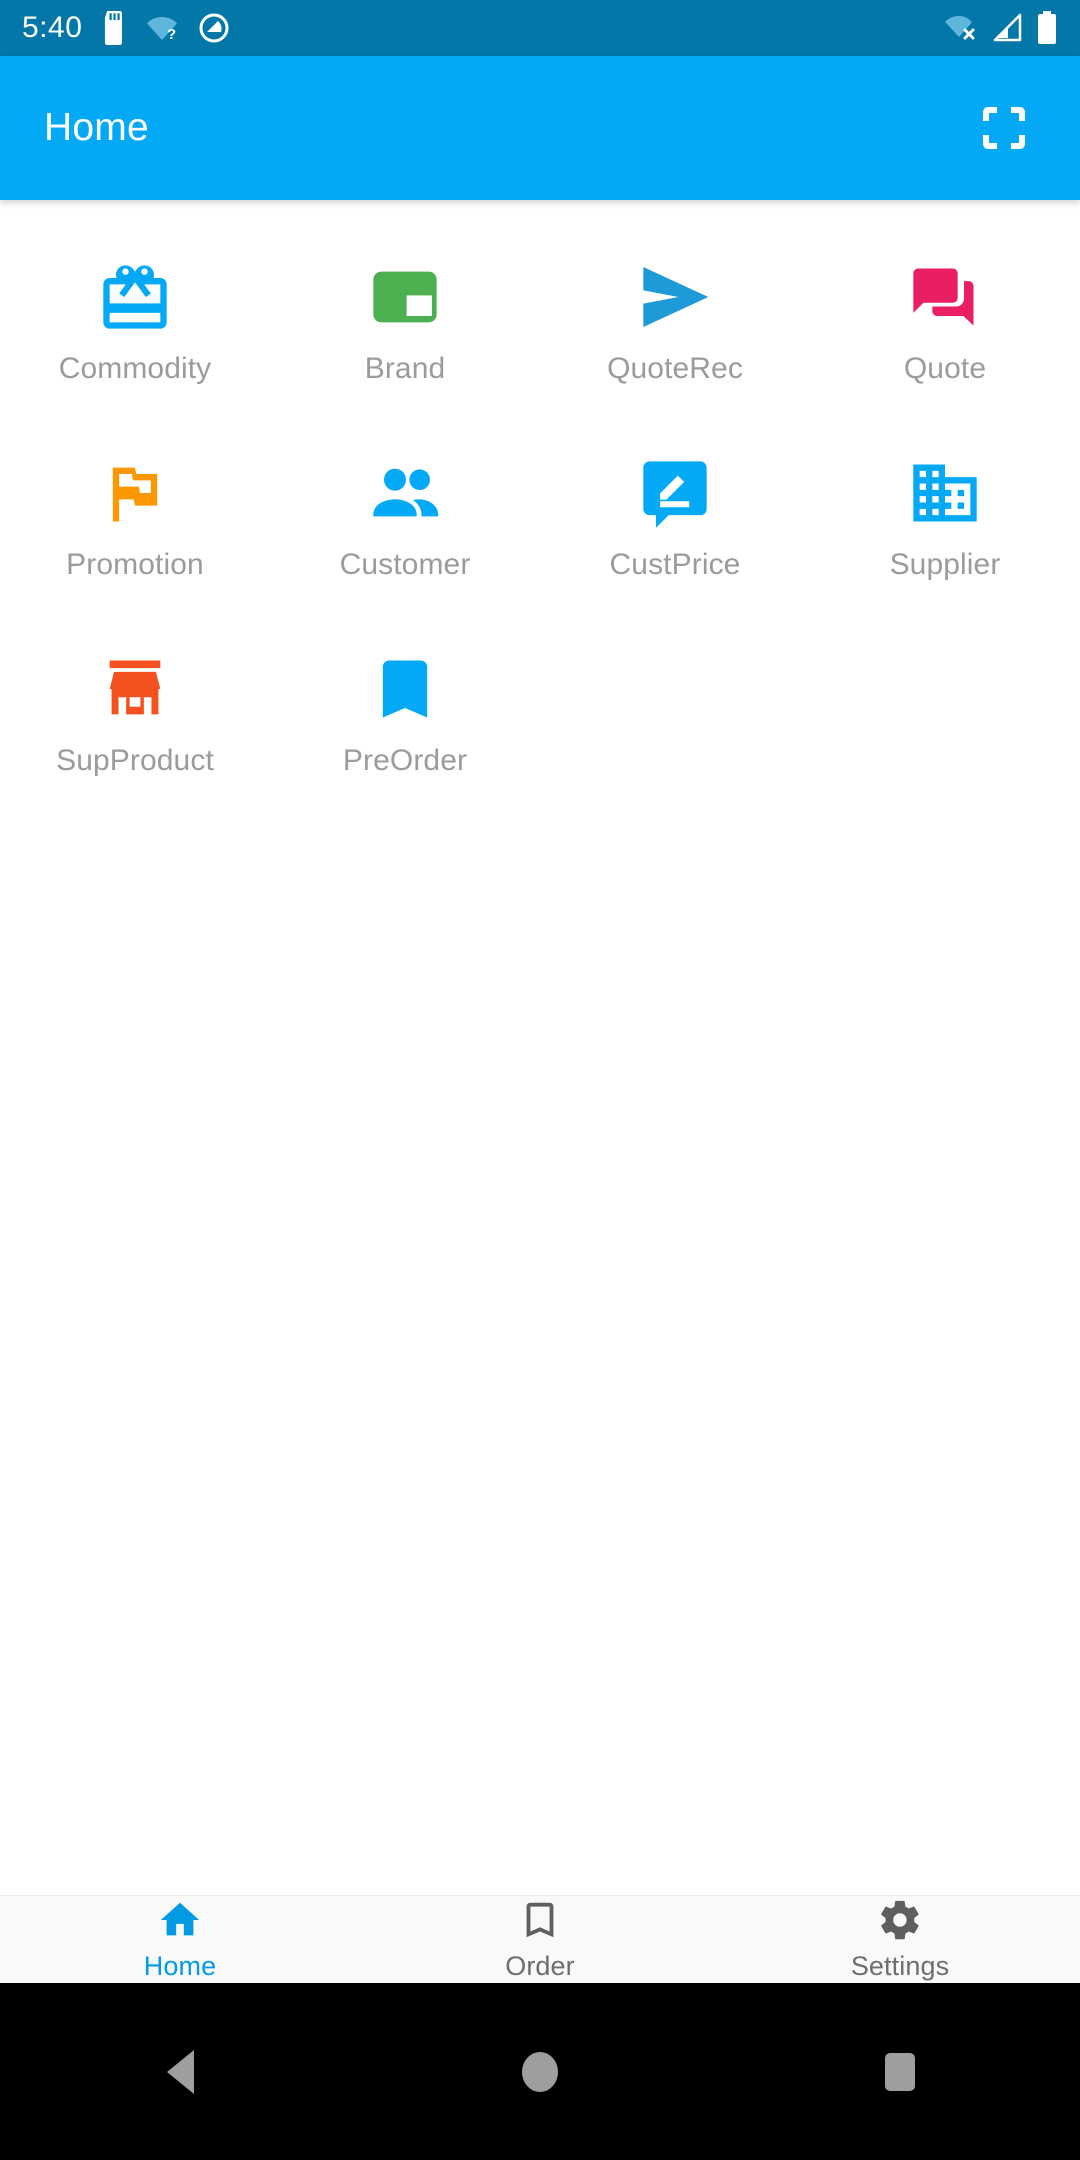 This screenshot has height=2160, width=1080. I want to click on gear-icon, so click(900, 1920).